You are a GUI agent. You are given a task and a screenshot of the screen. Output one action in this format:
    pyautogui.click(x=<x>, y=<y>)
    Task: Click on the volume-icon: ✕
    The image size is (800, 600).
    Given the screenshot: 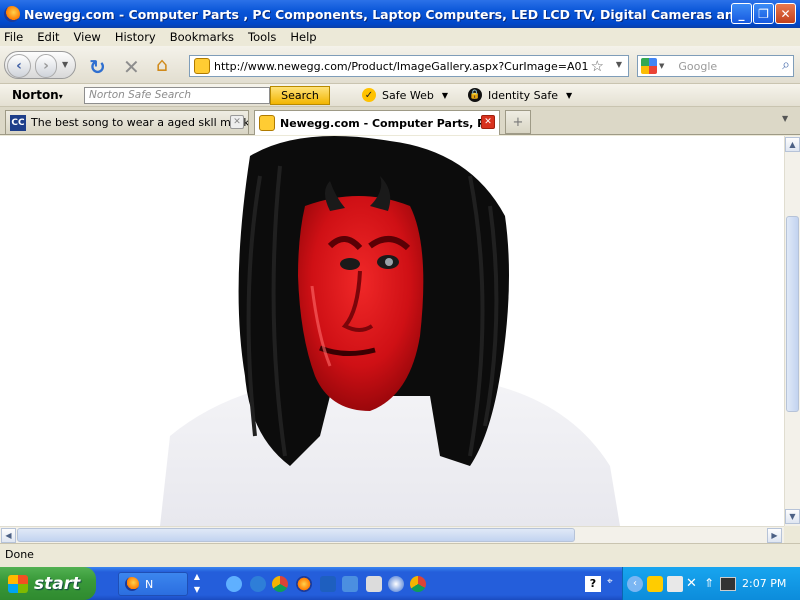 What is the action you would take?
    pyautogui.click(x=694, y=584)
    